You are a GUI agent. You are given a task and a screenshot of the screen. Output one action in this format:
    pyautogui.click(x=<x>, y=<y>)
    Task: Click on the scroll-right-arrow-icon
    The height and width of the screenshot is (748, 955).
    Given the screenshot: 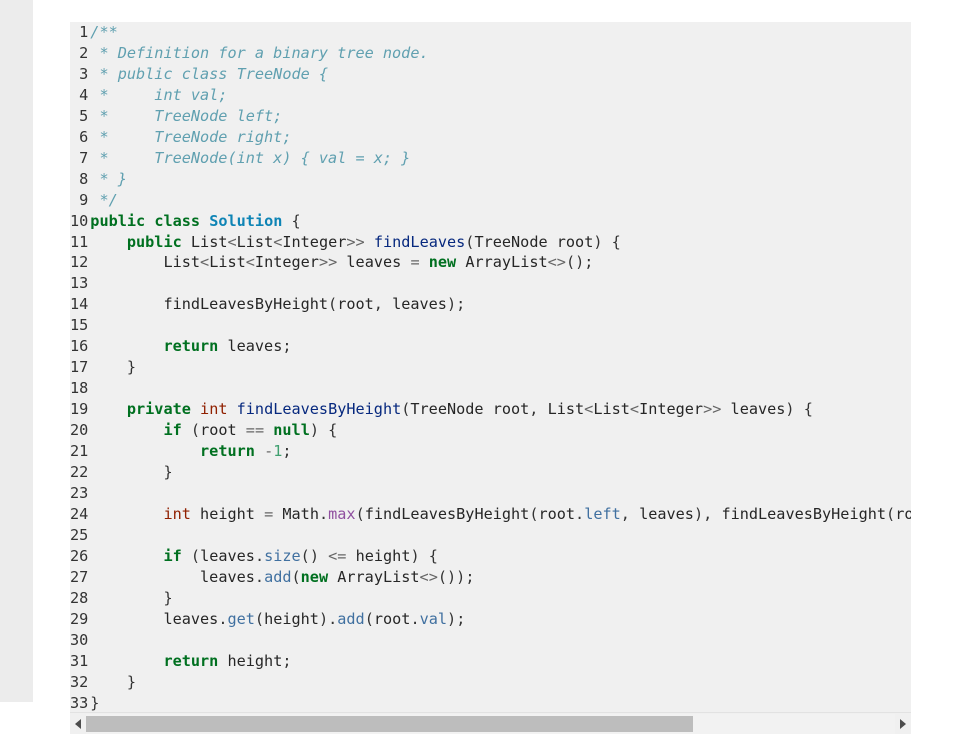 What is the action you would take?
    pyautogui.click(x=903, y=724)
    